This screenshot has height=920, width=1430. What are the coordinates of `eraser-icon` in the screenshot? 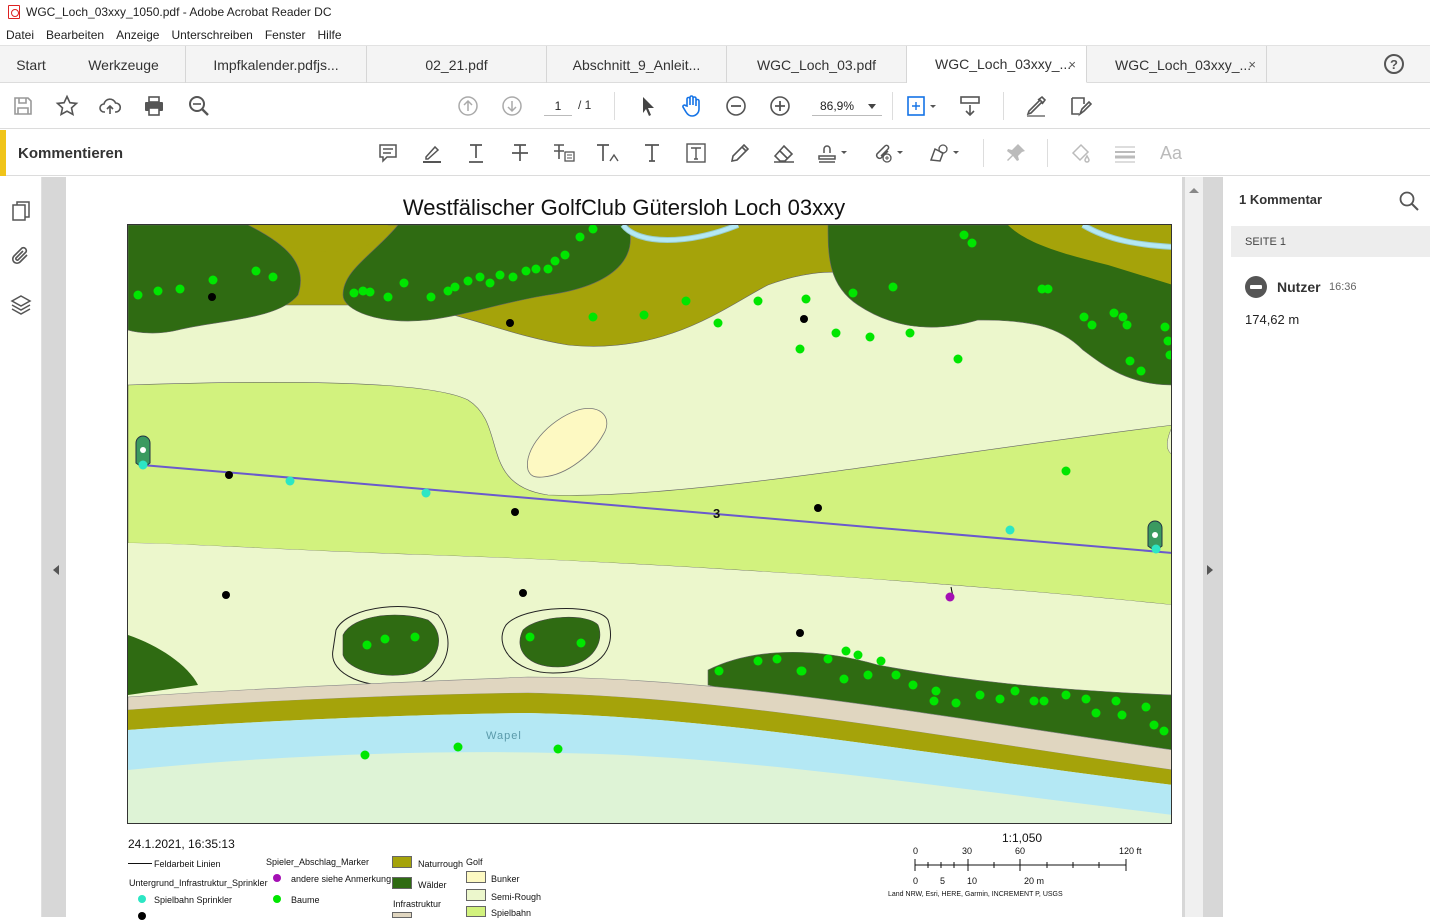 It's located at (784, 153).